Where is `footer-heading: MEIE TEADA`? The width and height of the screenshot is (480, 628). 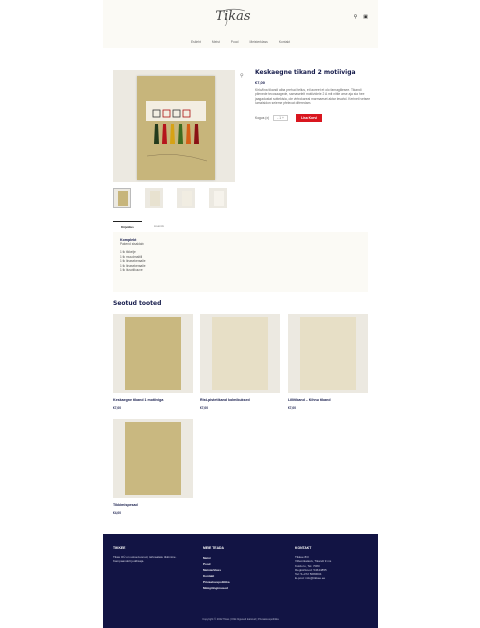 footer-heading: MEIE TEADA is located at coordinates (213, 548).